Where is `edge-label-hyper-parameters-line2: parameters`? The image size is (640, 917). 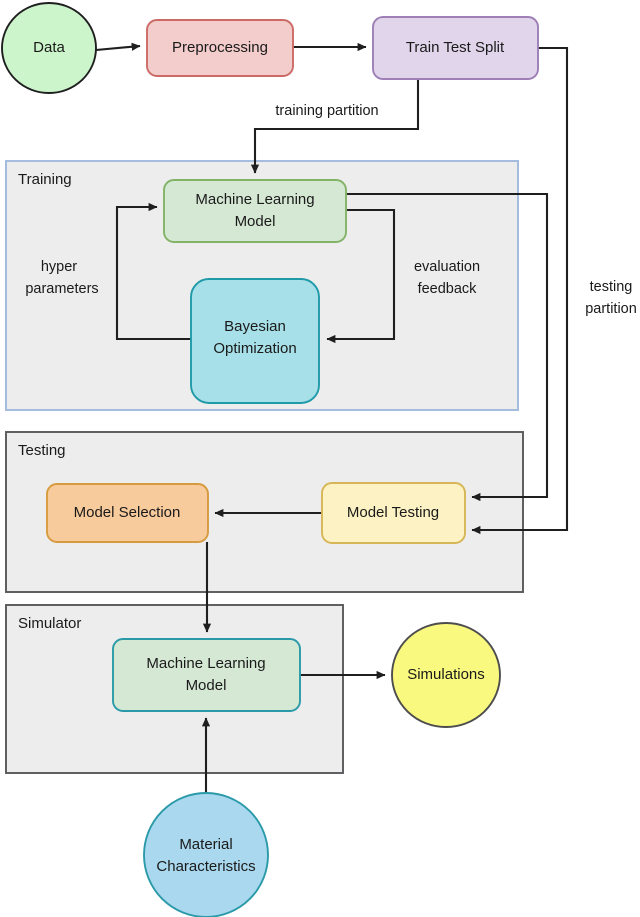 edge-label-hyper-parameters-line2: parameters is located at coordinates (61, 289).